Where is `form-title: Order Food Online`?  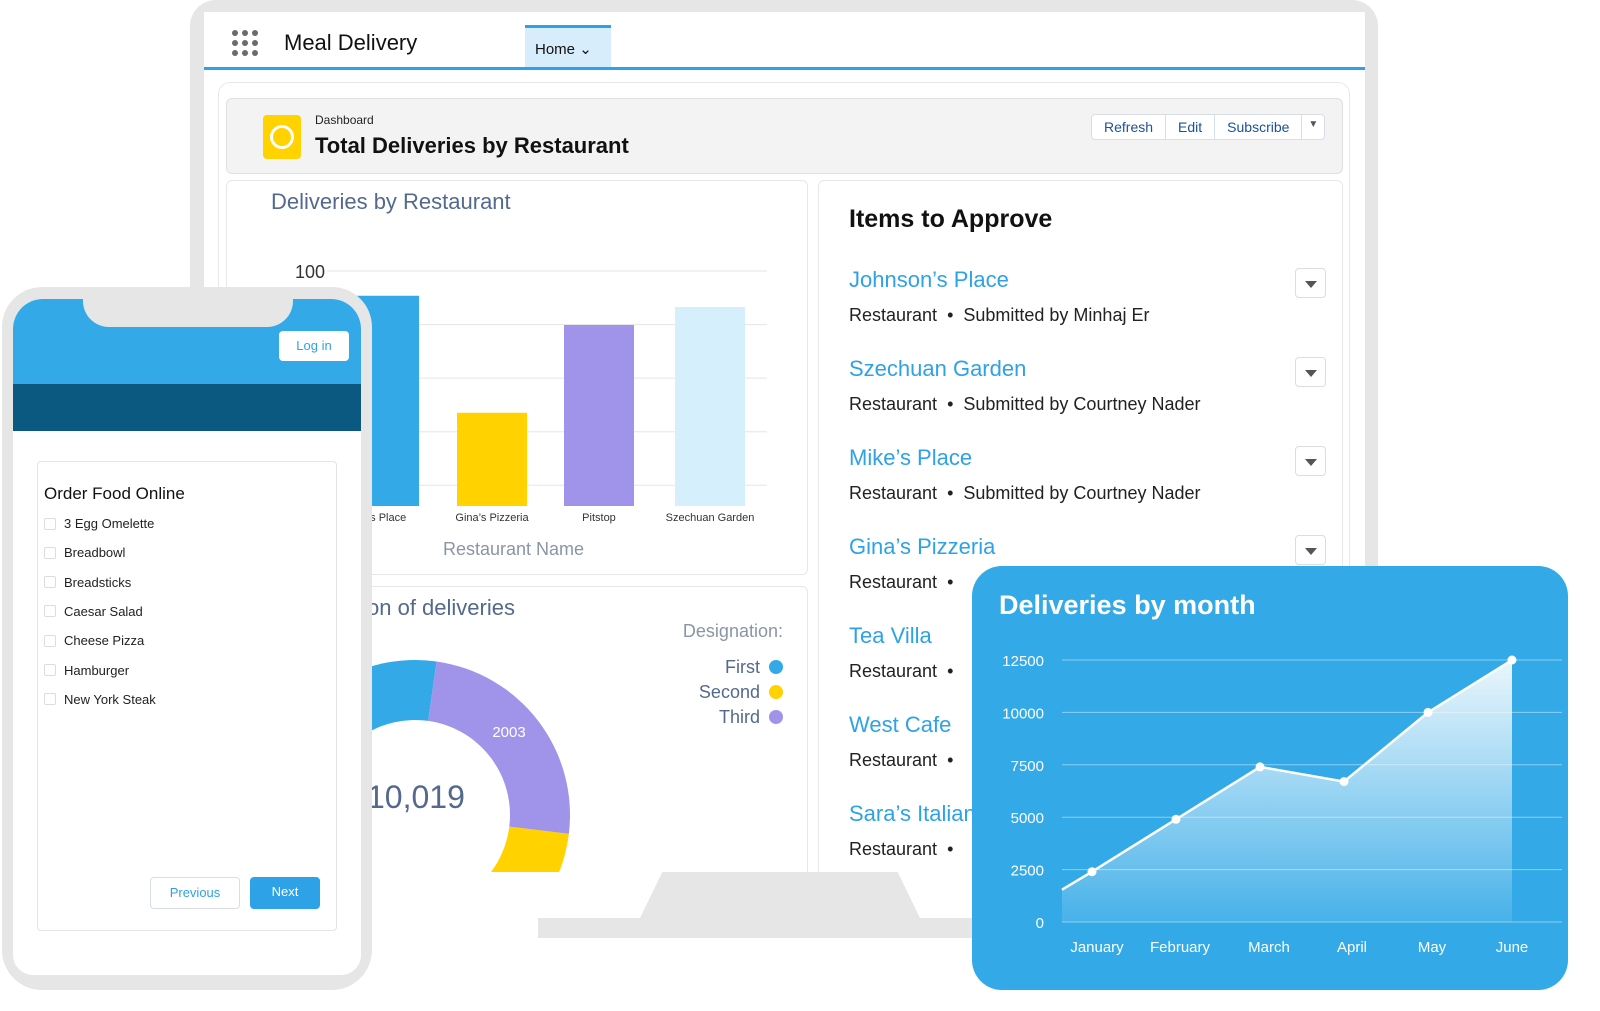 form-title: Order Food Online is located at coordinates (114, 493).